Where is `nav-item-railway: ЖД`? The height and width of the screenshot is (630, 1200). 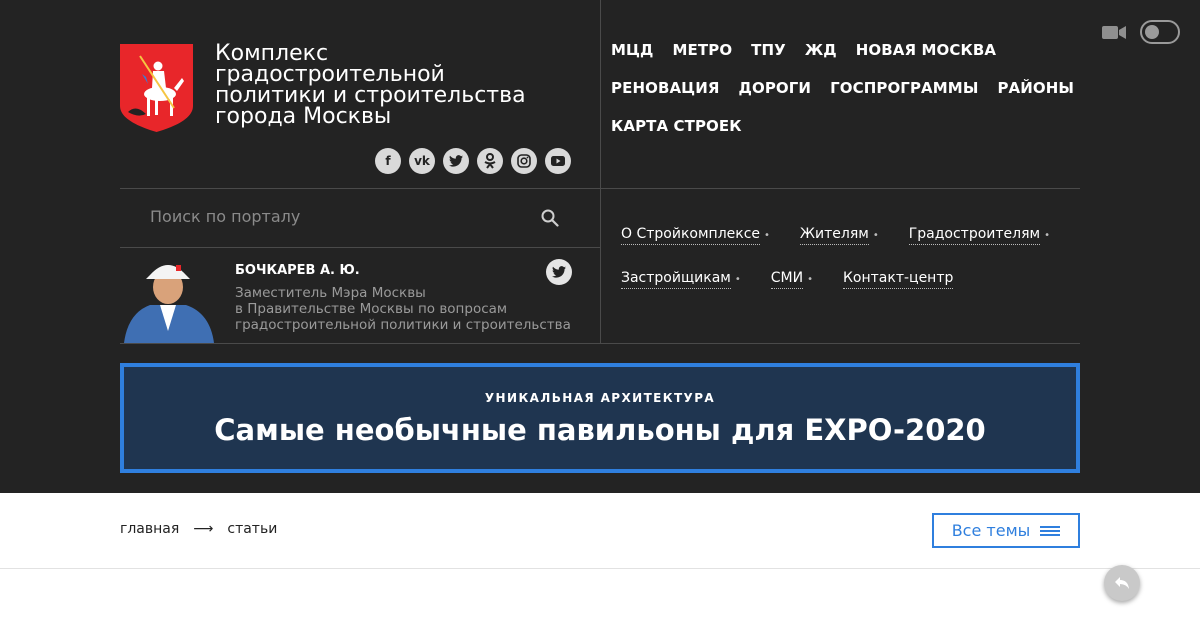
nav-item-railway: ЖД is located at coordinates (821, 60).